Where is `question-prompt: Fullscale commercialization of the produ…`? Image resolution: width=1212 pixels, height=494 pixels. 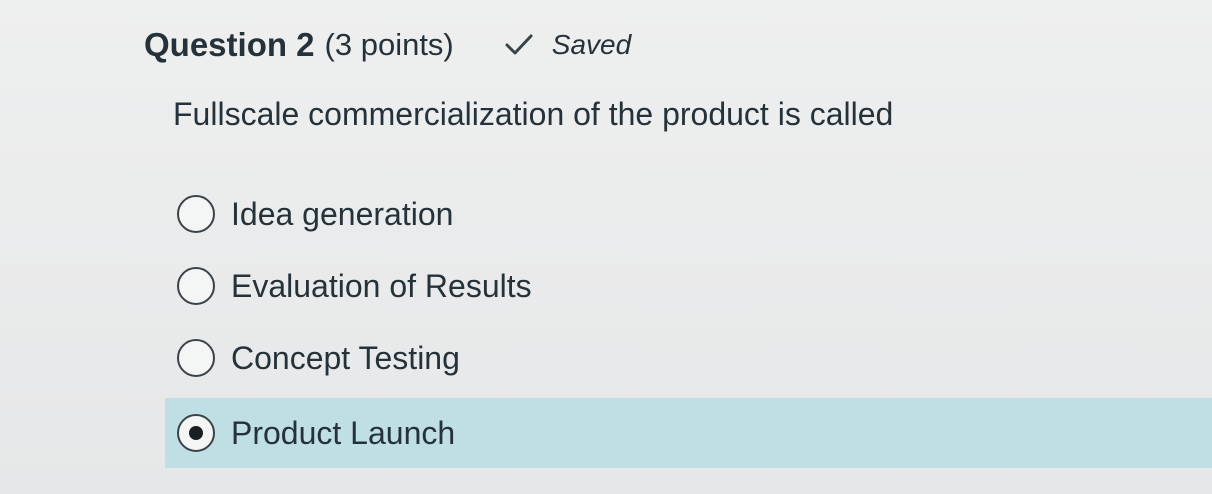 question-prompt: Fullscale commercialization of the produ… is located at coordinates (533, 114).